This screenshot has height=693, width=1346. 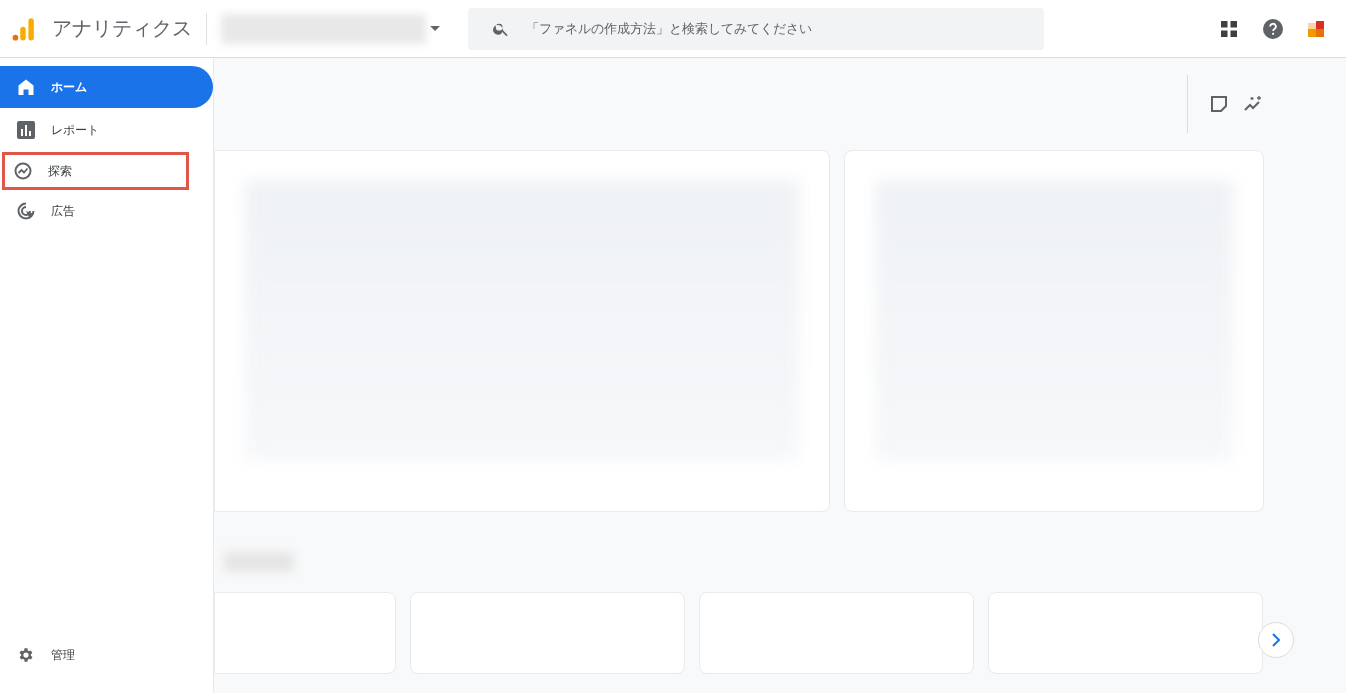 What do you see at coordinates (1273, 28) in the screenshot?
I see `help-icon` at bounding box center [1273, 28].